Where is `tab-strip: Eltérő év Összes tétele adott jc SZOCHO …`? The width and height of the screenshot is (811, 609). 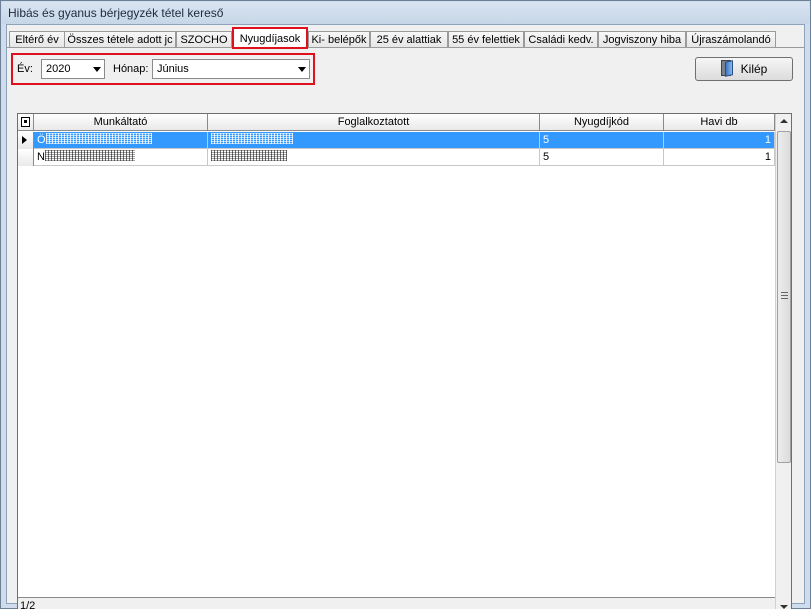 tab-strip: Eltérő év Összes tétele adott jc SZOCHO … is located at coordinates (405, 38).